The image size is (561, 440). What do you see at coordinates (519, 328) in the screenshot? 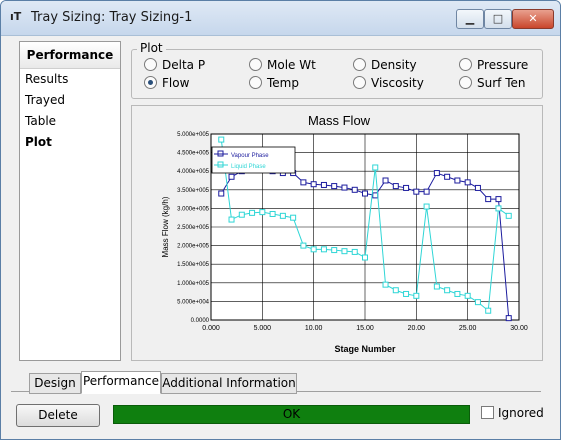
I see `x-tick-label: 30.00` at bounding box center [519, 328].